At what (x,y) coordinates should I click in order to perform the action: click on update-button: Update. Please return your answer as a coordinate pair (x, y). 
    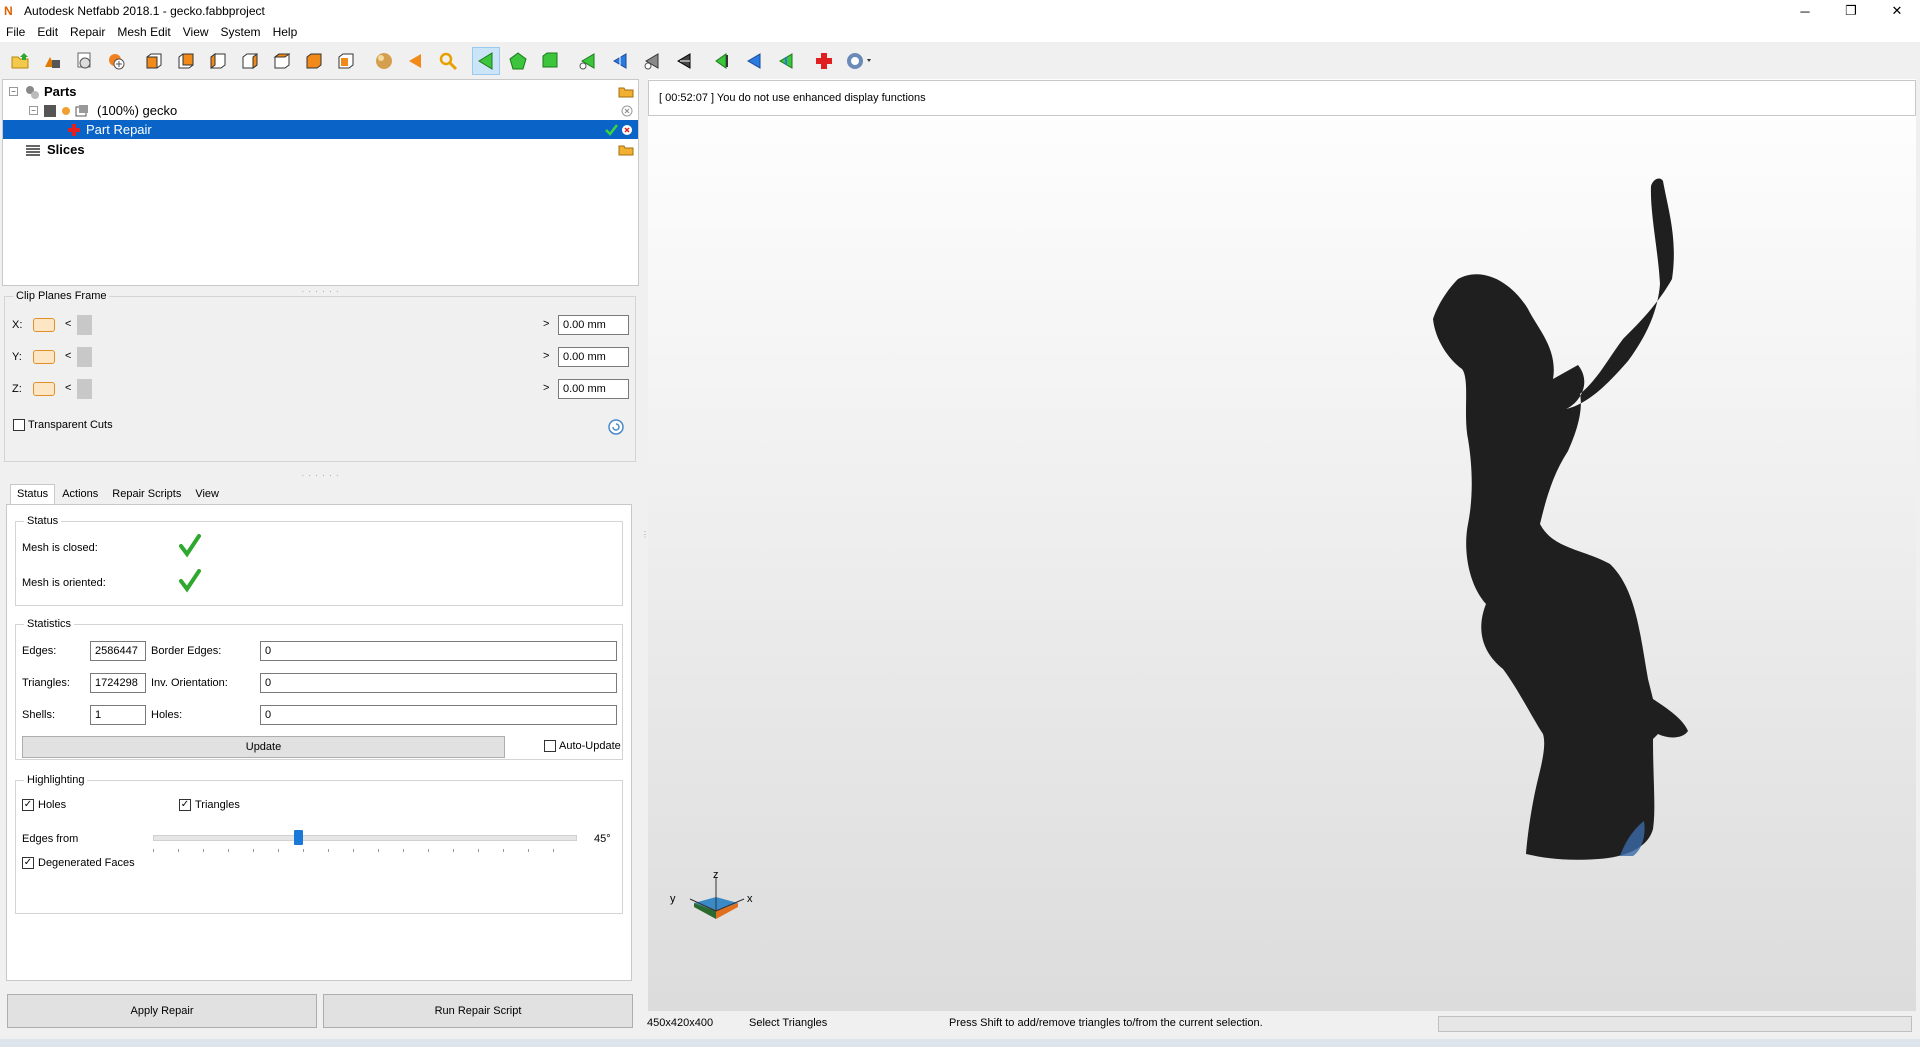
    Looking at the image, I should click on (263, 747).